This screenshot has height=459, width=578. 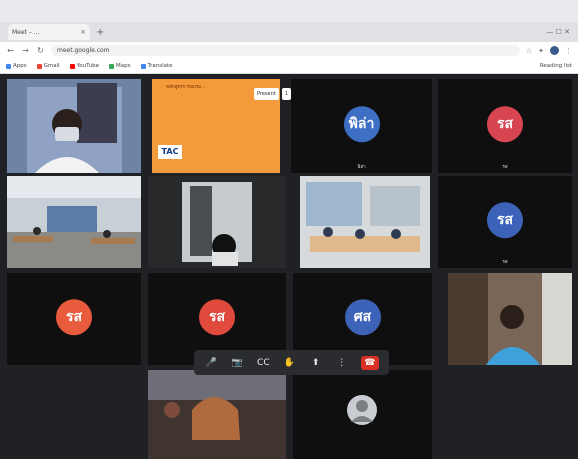 What do you see at coordinates (362, 317) in the screenshot?
I see `participant-initials-avatar: ศส` at bounding box center [362, 317].